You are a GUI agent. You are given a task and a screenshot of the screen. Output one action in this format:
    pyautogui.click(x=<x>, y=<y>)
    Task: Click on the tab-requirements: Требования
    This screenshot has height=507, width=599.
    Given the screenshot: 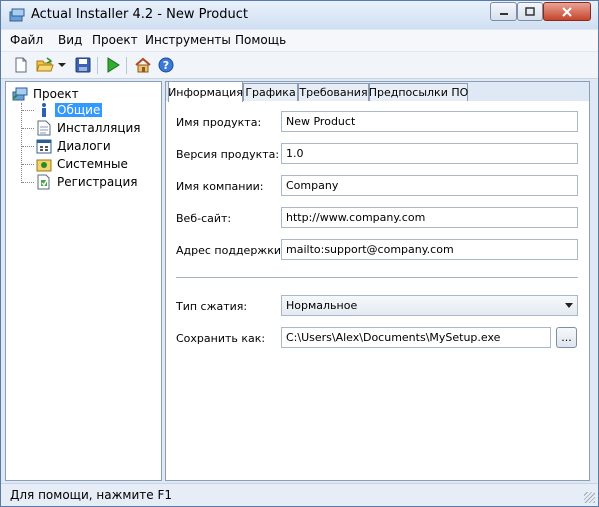 What is the action you would take?
    pyautogui.click(x=333, y=92)
    